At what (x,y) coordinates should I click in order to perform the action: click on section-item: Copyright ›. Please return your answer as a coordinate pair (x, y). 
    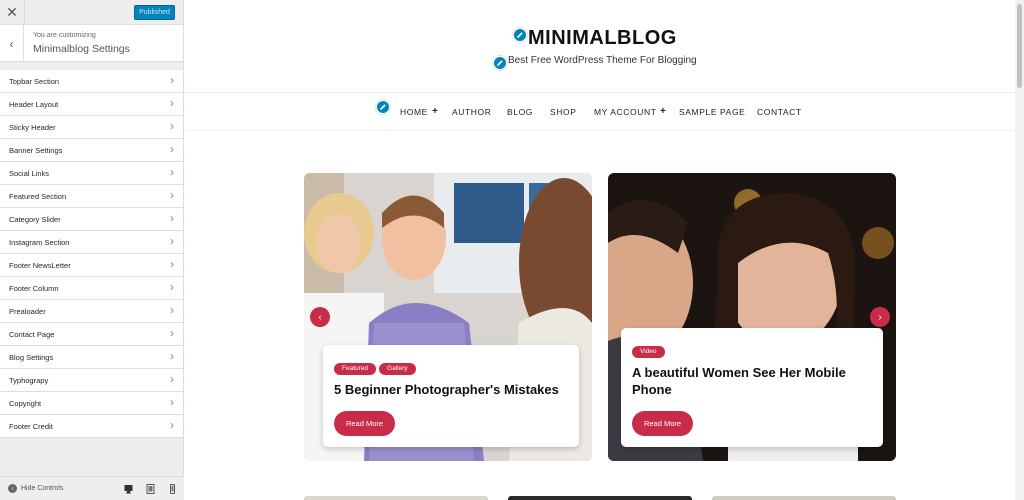
    Looking at the image, I should click on (91, 403).